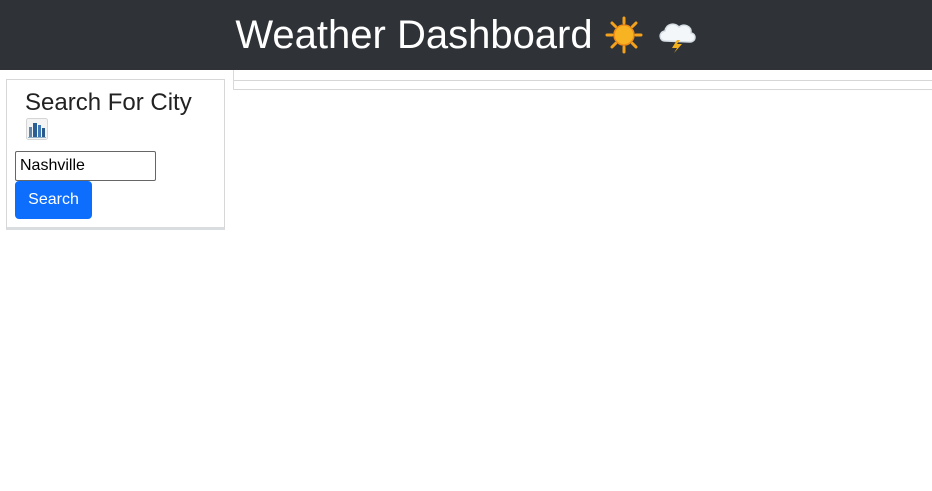 This screenshot has width=932, height=491. I want to click on search-panel-title: Search For City, so click(108, 102).